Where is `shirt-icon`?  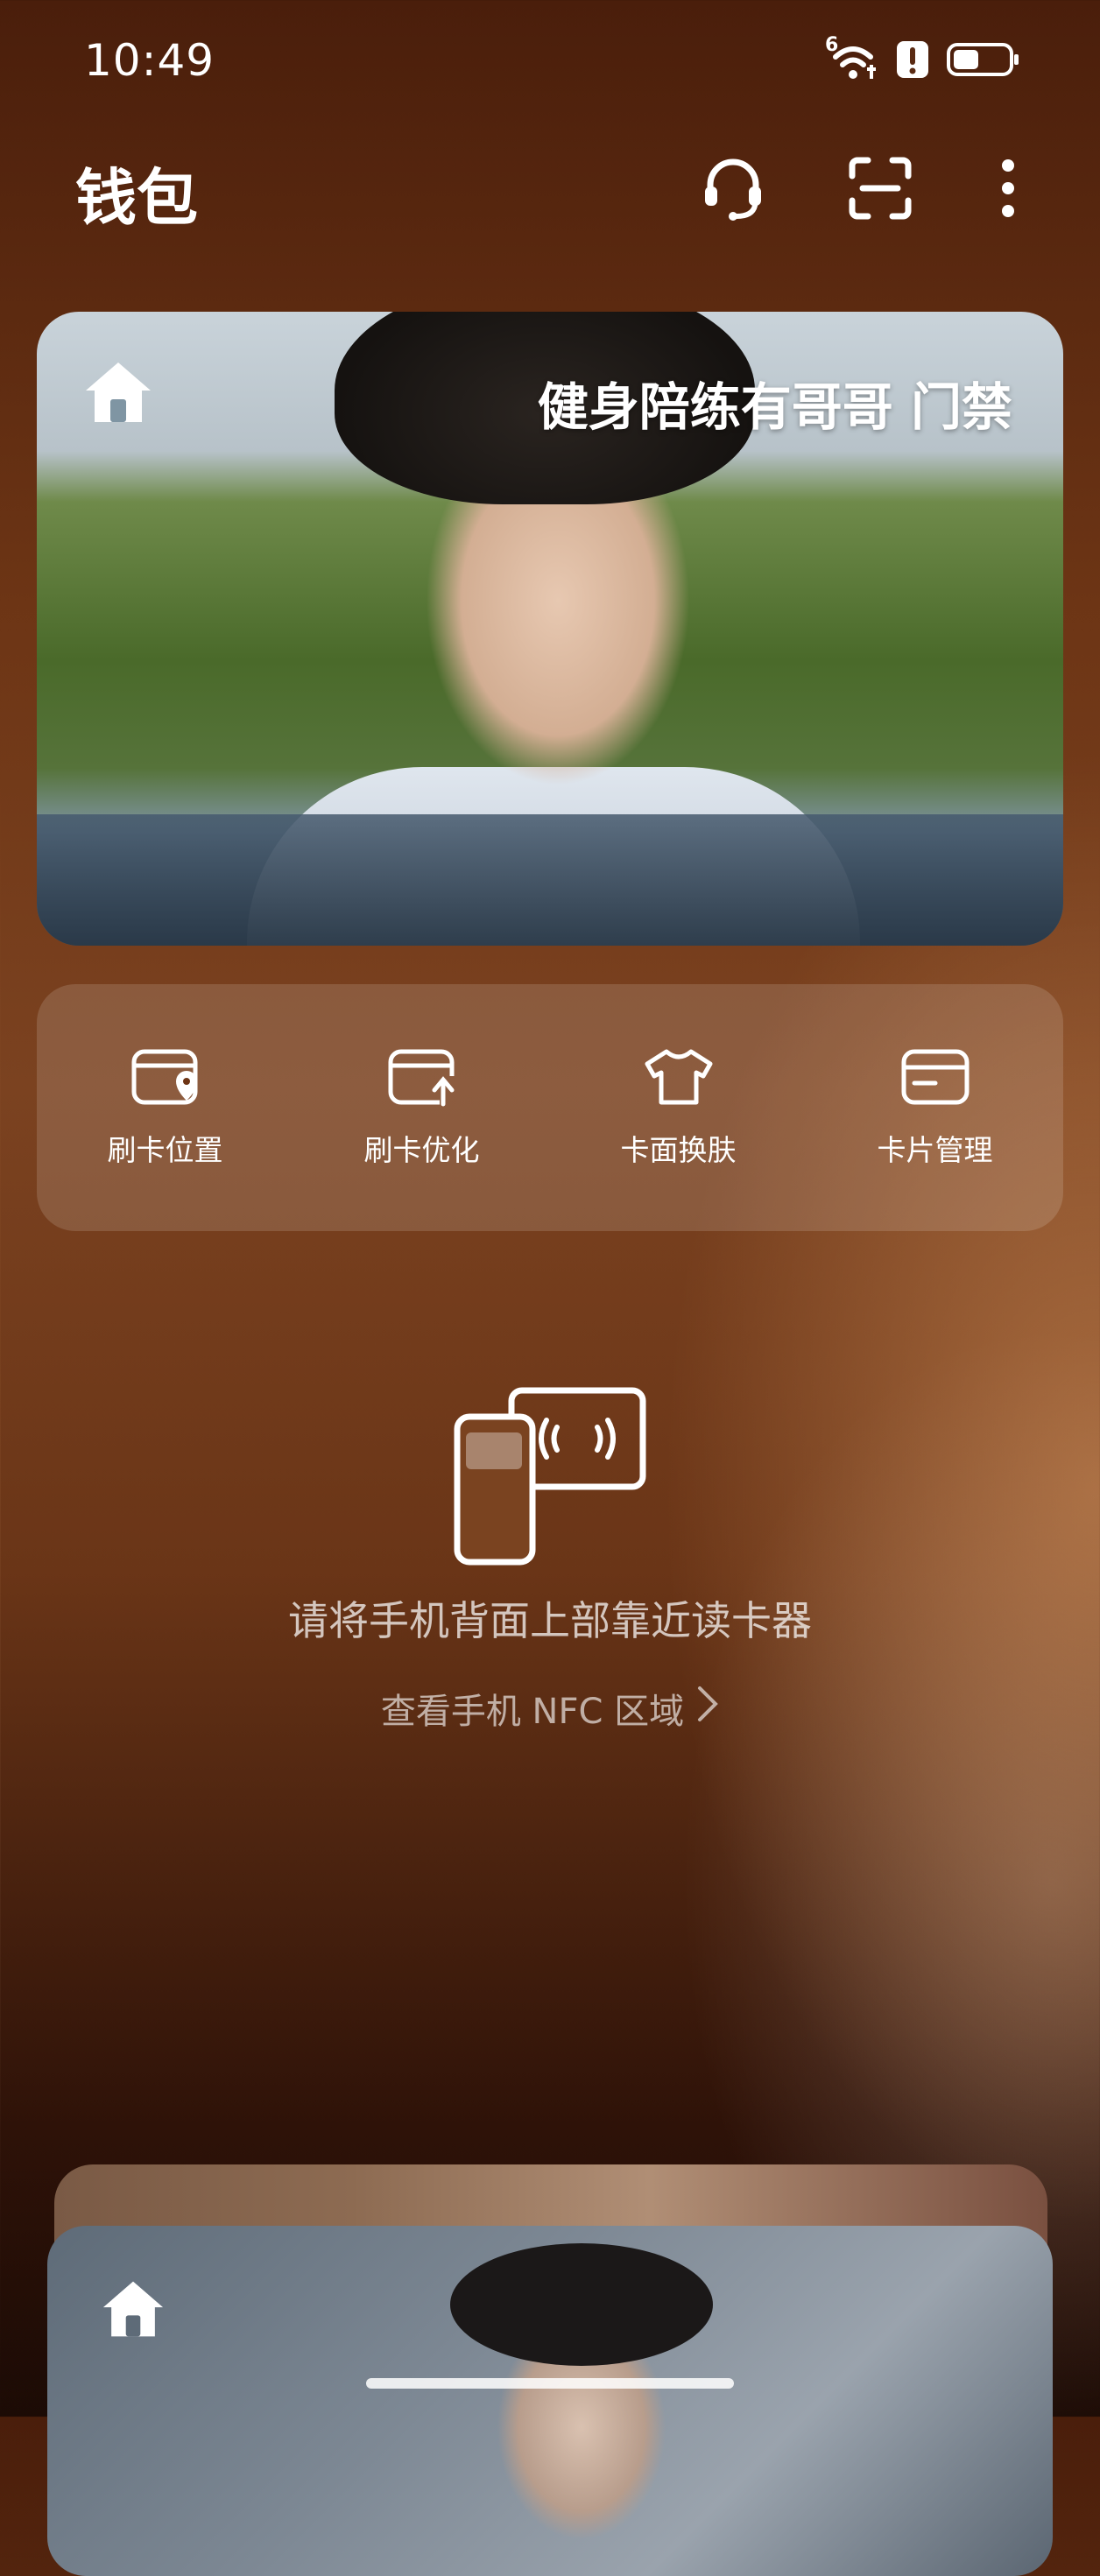
shirt-icon is located at coordinates (679, 1078).